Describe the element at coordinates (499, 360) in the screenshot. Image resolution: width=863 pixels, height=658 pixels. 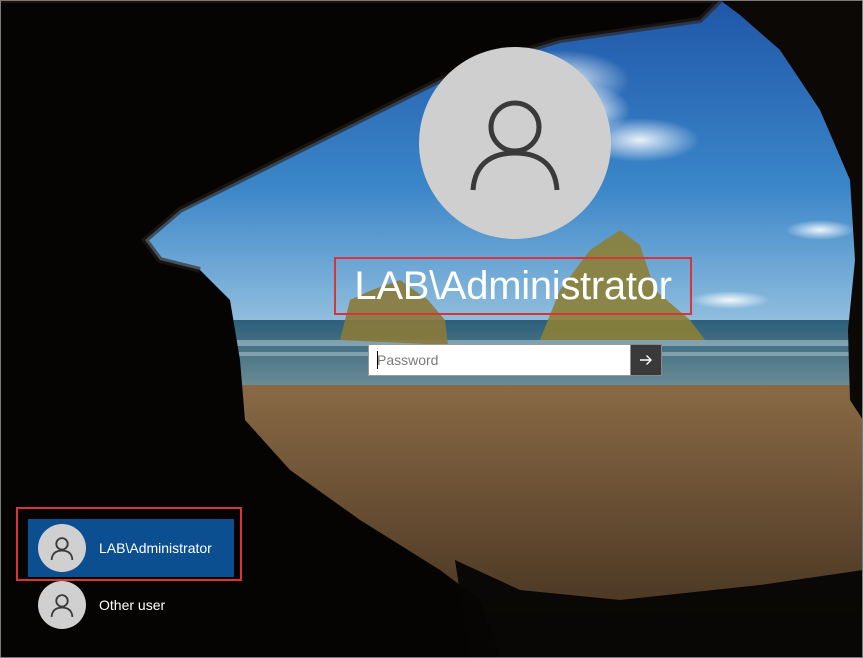
I see `password-input` at that location.